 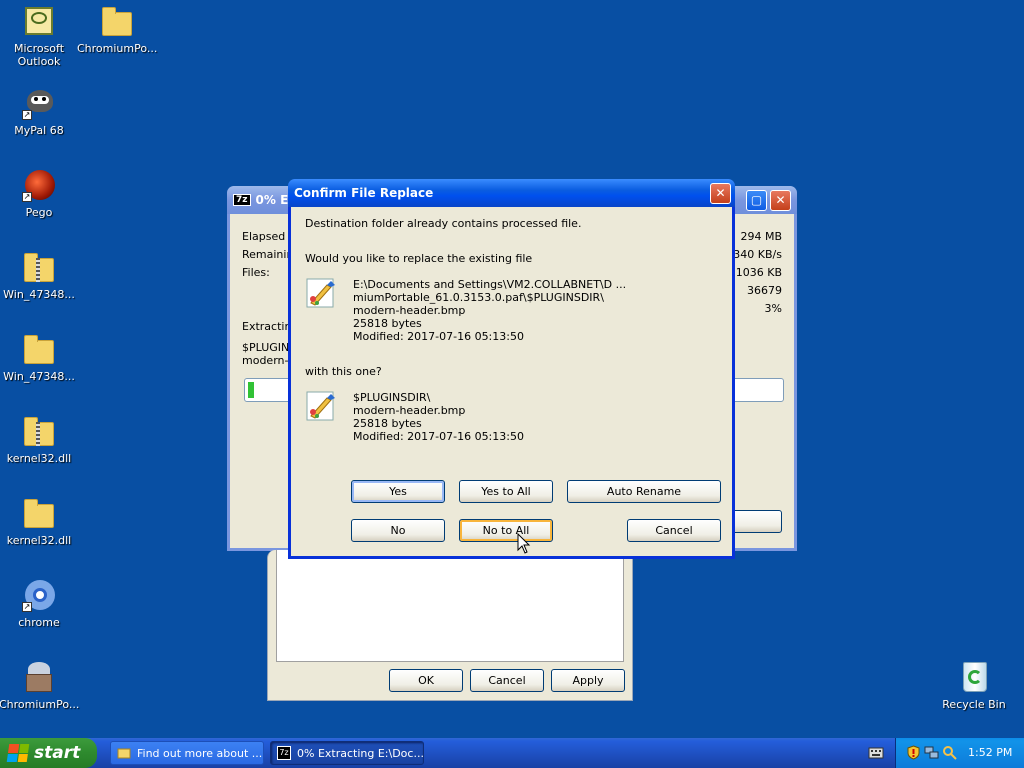 What do you see at coordinates (398, 491) in the screenshot?
I see `yes-button: Yes` at bounding box center [398, 491].